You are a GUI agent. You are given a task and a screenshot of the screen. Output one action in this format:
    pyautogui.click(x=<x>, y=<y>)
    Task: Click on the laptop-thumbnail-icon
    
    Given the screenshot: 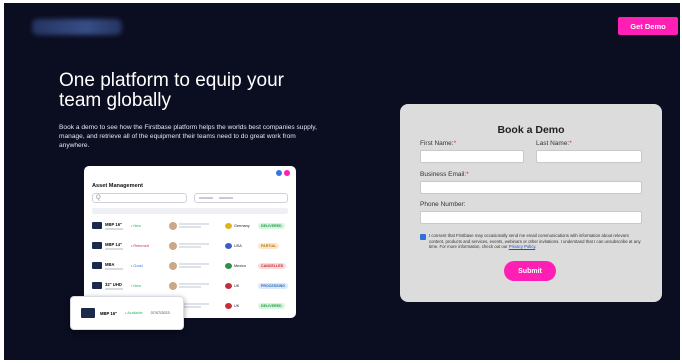 What is the action you would take?
    pyautogui.click(x=88, y=313)
    